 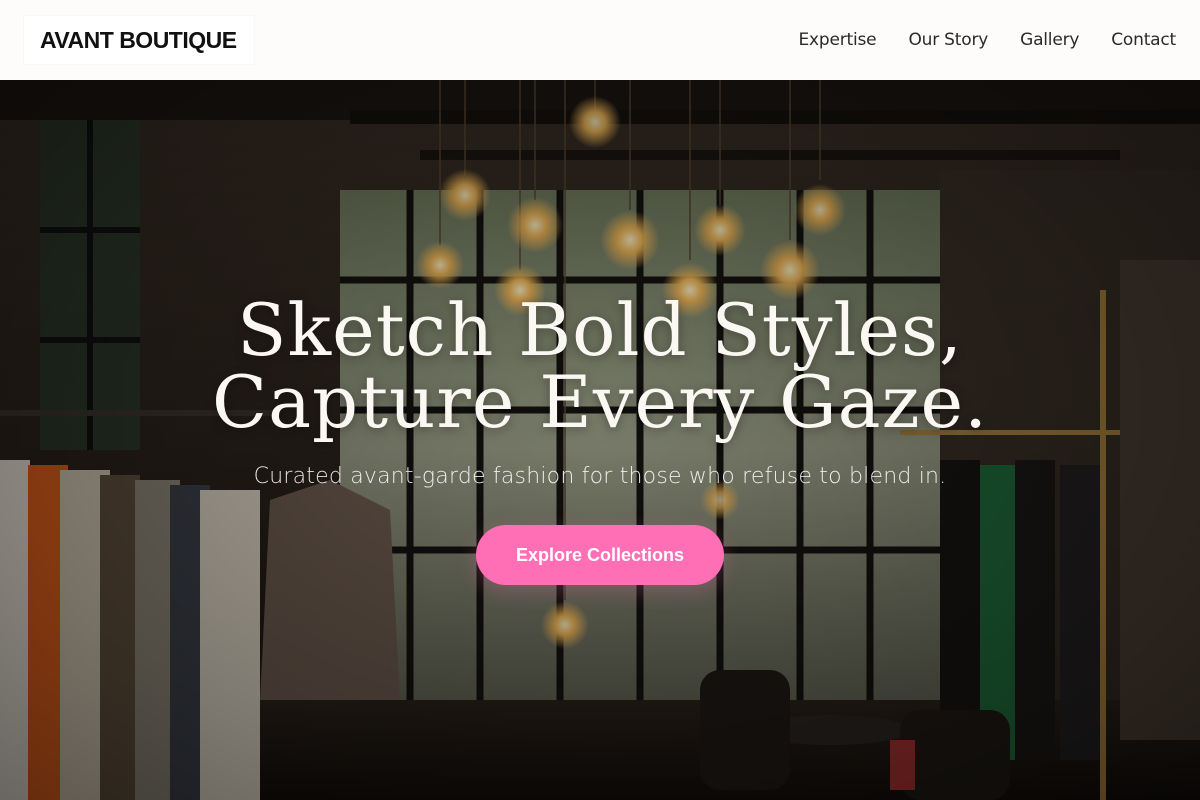 I want to click on hero-title-line-1: Sketch Bold Styles,, so click(x=600, y=330).